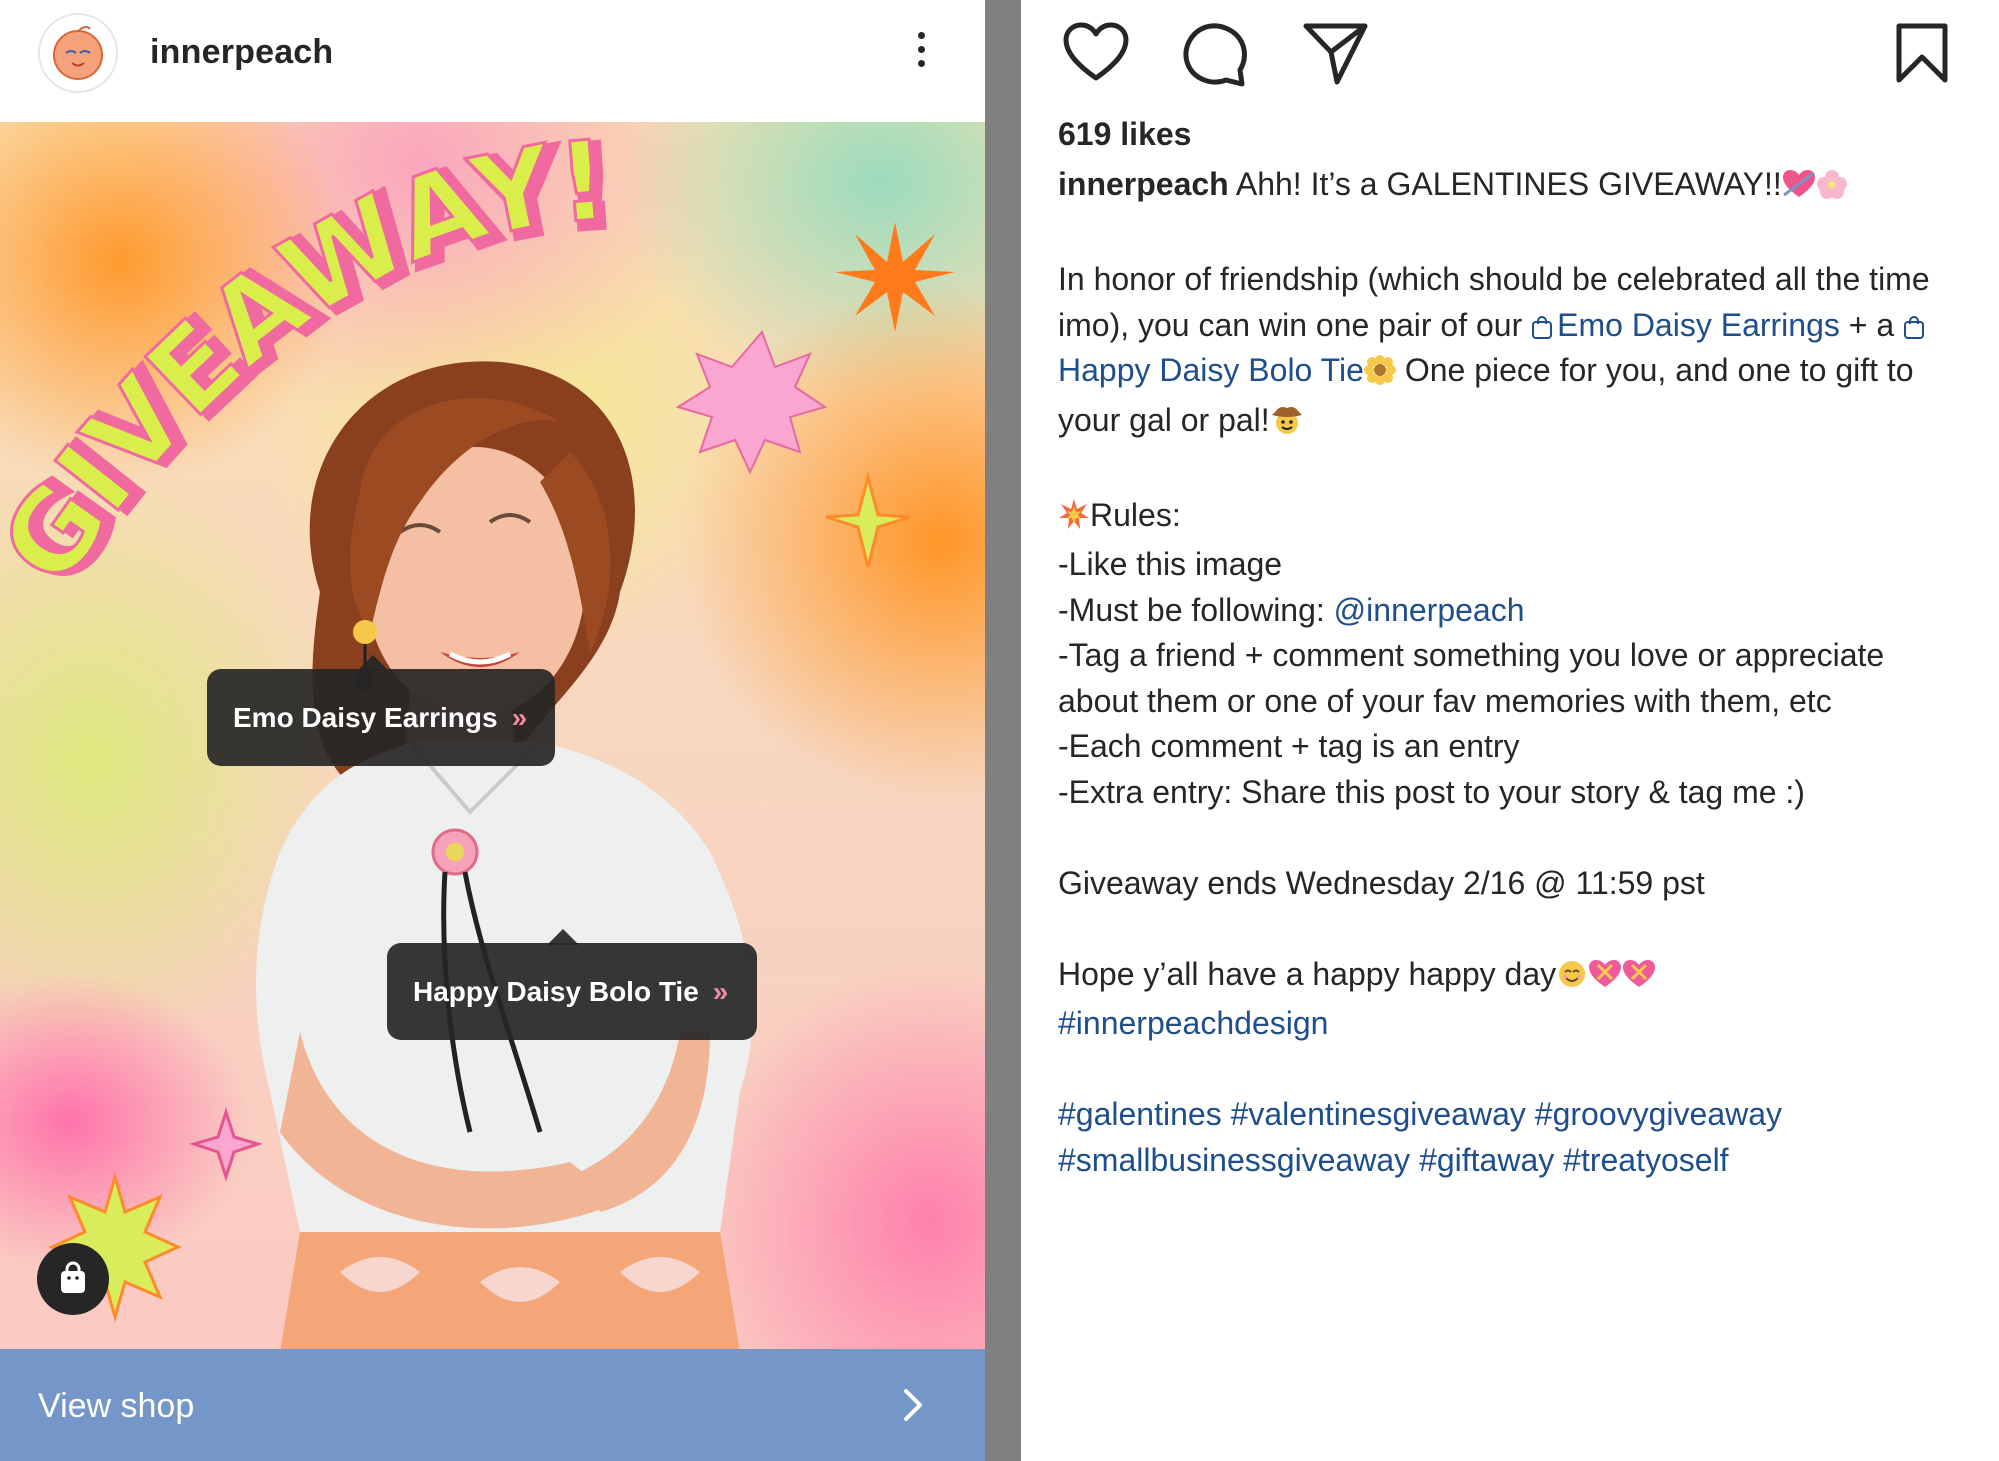  Describe the element at coordinates (1170, 564) in the screenshot. I see `rule-1: -Like this image` at that location.